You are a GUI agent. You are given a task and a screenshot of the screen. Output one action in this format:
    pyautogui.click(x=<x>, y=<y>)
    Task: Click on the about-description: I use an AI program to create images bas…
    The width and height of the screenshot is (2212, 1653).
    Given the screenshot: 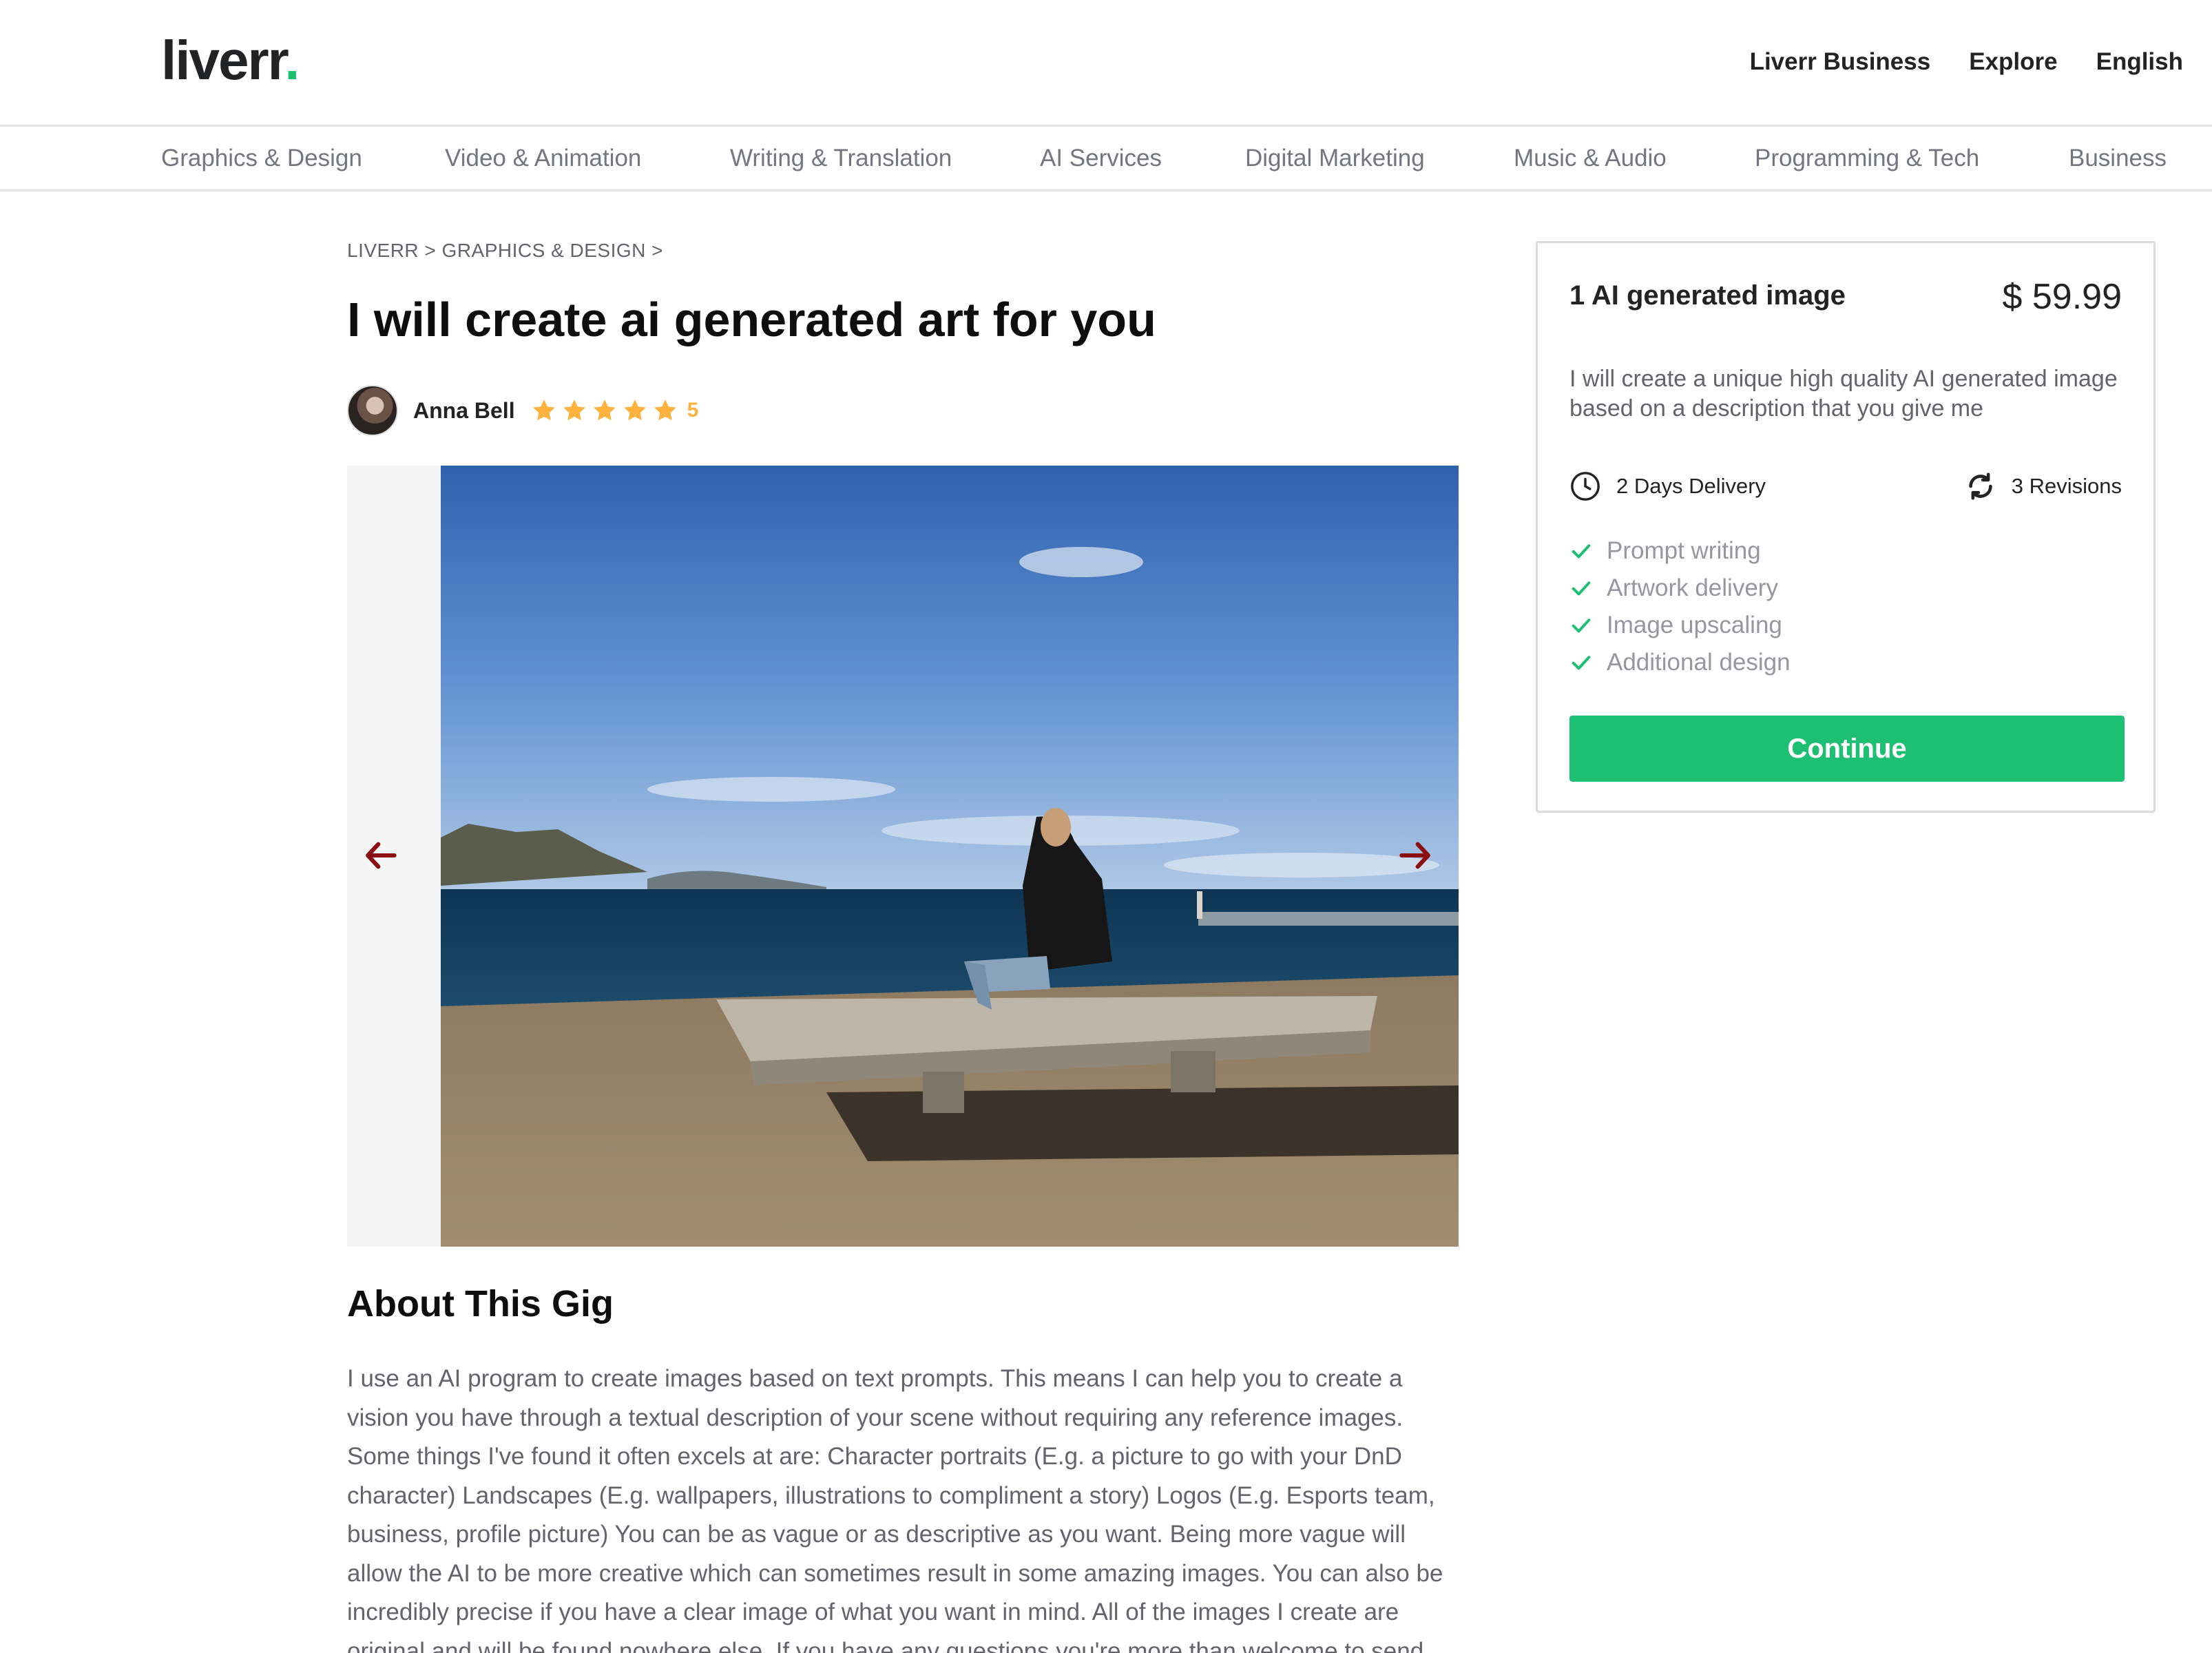 What is the action you would take?
    pyautogui.click(x=895, y=1509)
    